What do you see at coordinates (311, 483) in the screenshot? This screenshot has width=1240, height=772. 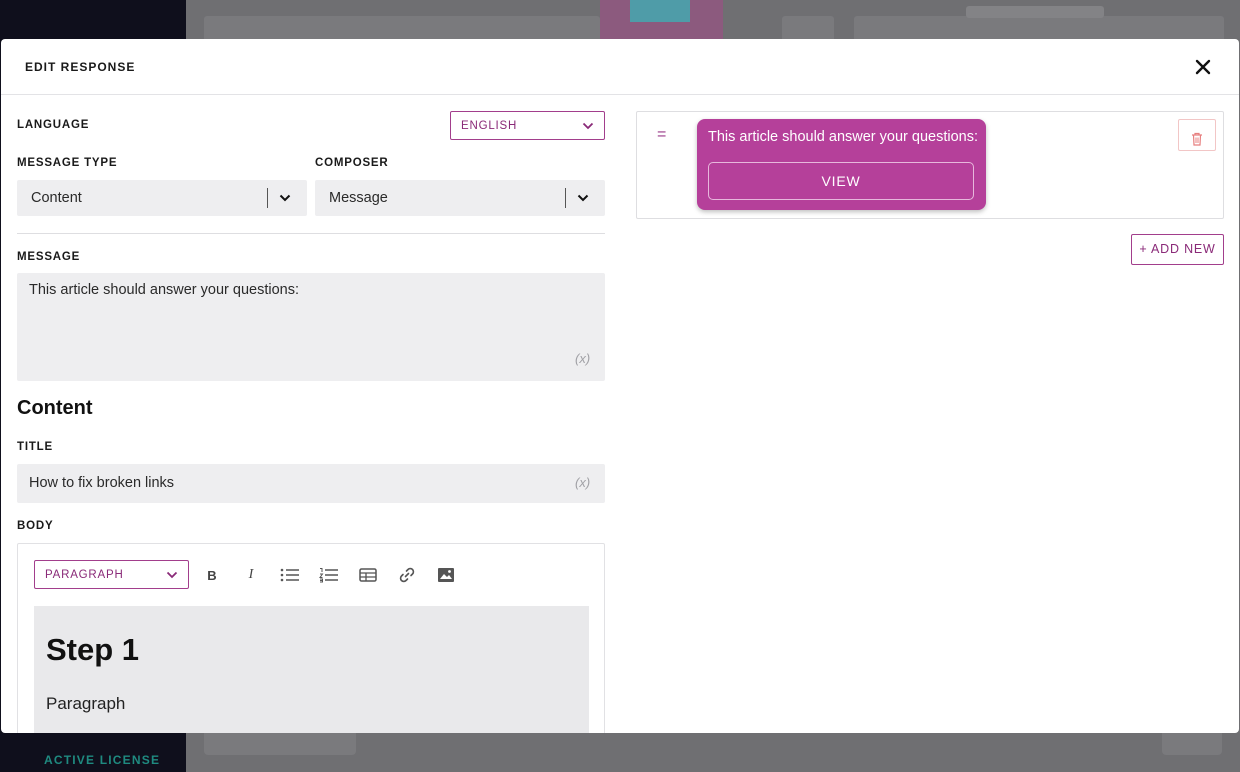 I see `title-input: How to fix broken links (x)` at bounding box center [311, 483].